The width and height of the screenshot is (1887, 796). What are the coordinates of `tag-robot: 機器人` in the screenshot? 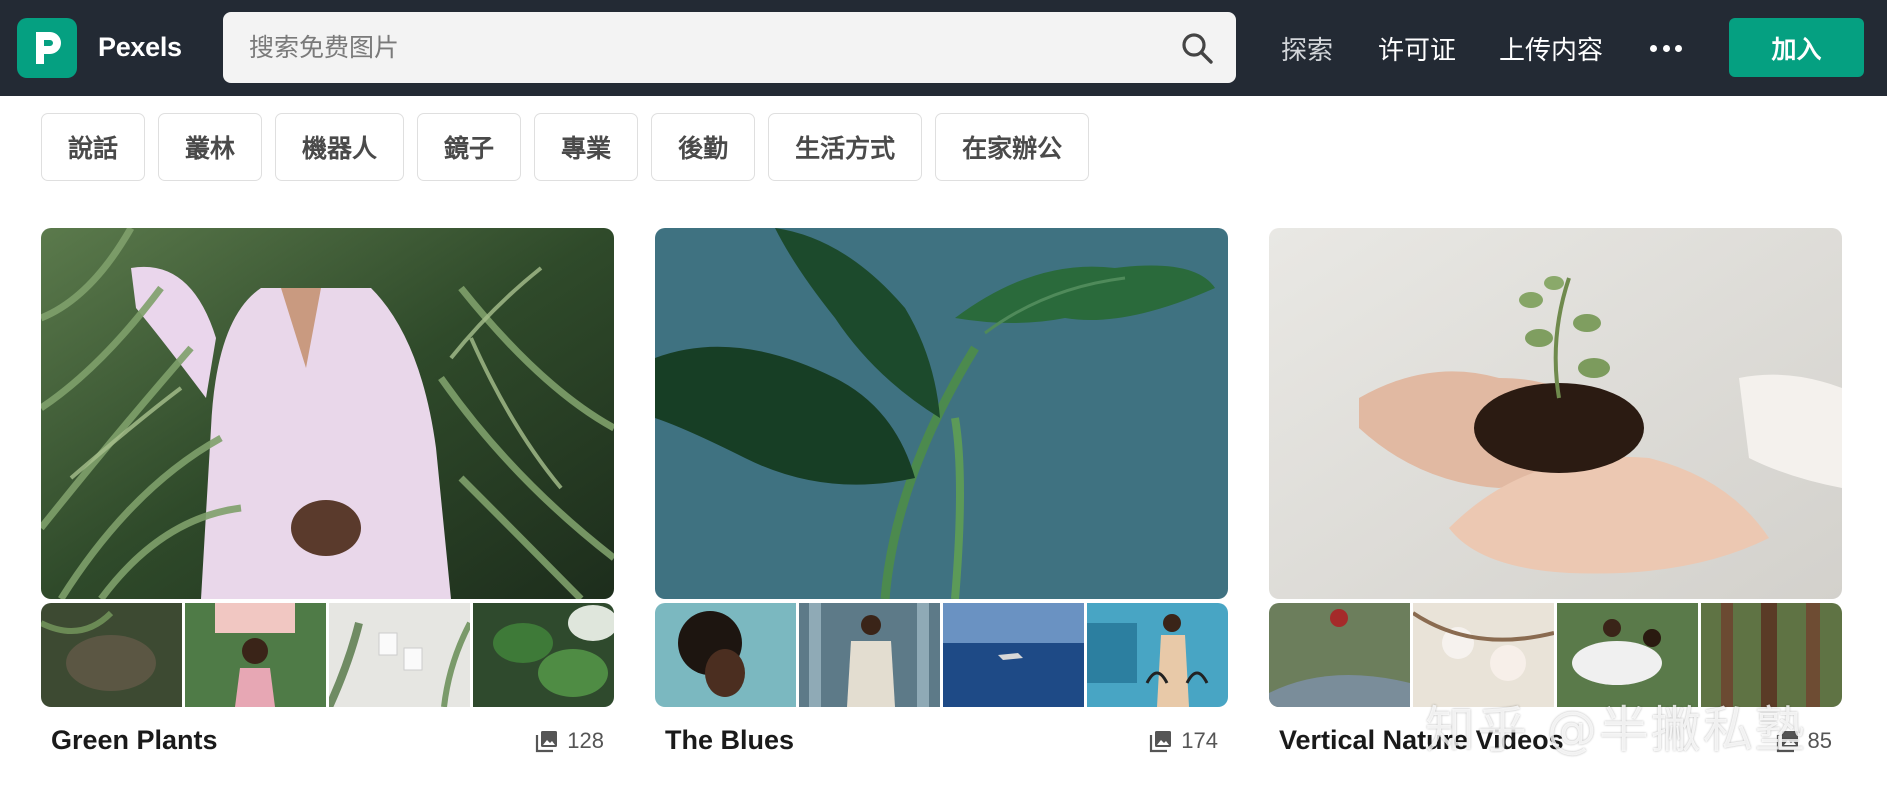 It's located at (340, 147).